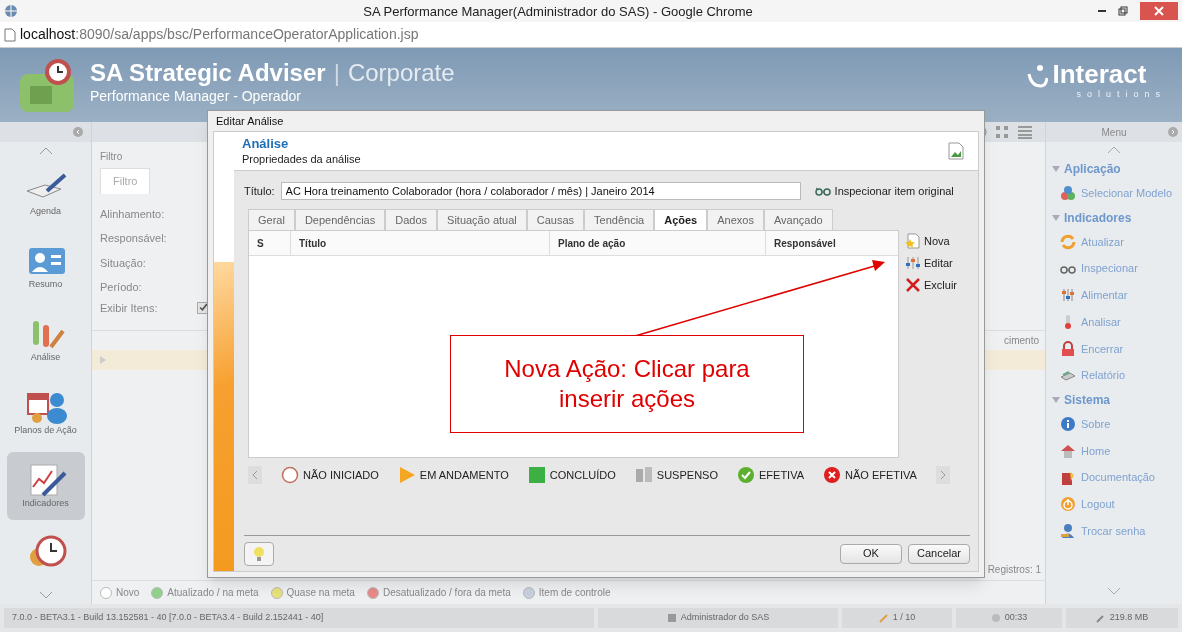 This screenshot has width=1182, height=632. Describe the element at coordinates (558, 11) in the screenshot. I see `window-title: SA Performance Manager(Administrador do SAS) - Google Chrome` at that location.